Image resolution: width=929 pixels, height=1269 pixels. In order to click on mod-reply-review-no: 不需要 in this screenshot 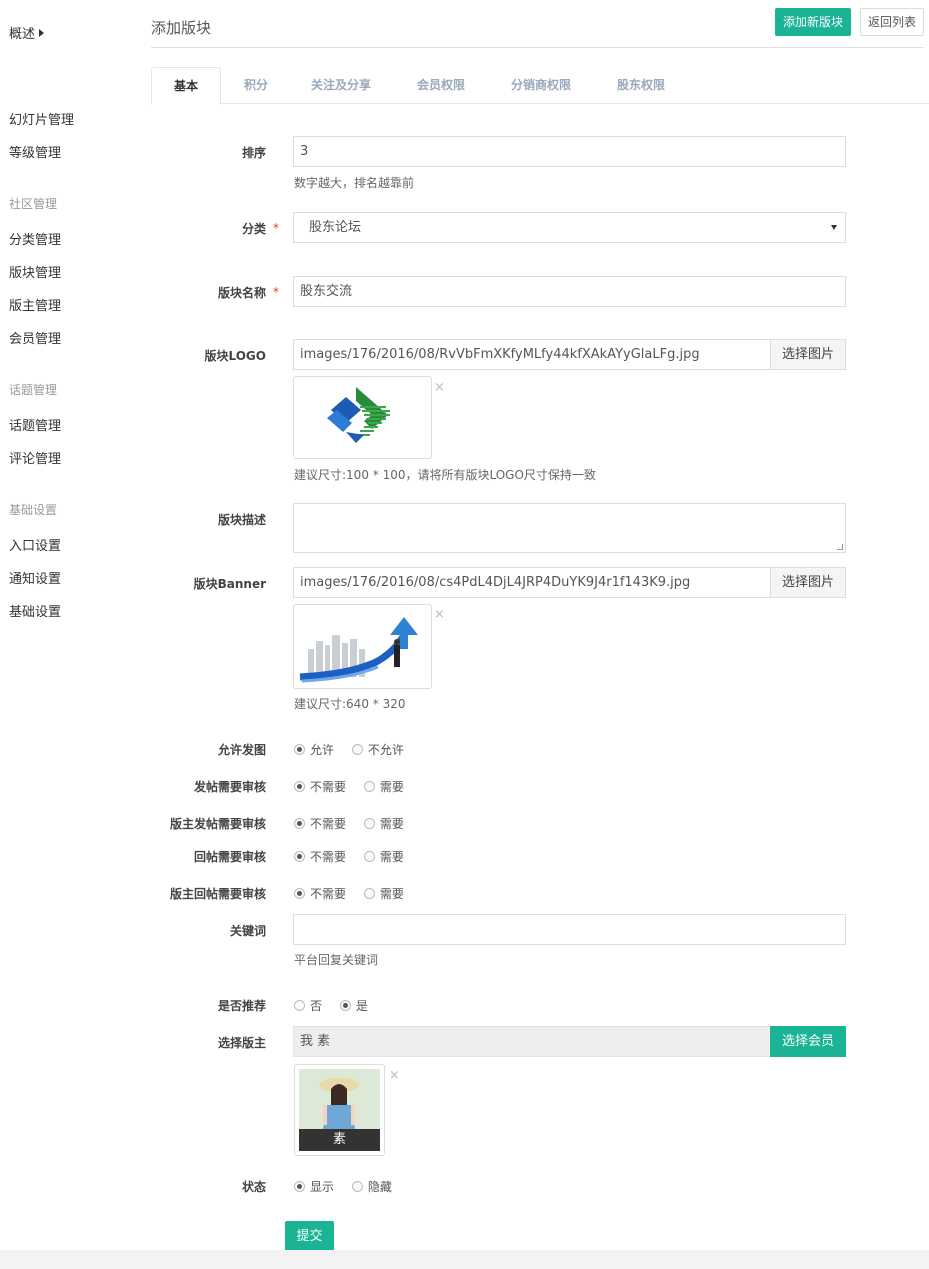, I will do `click(320, 893)`.